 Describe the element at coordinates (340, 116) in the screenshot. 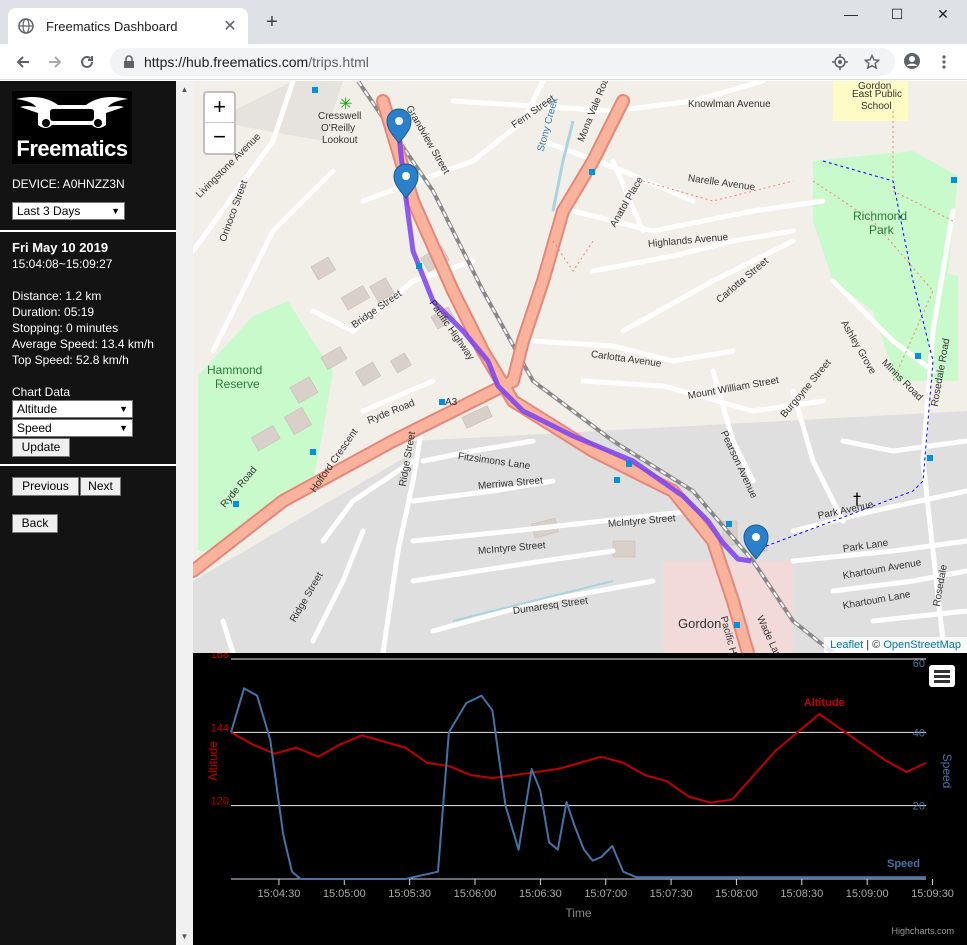

I see `map-label-poi-cresswell: Cresswell` at that location.